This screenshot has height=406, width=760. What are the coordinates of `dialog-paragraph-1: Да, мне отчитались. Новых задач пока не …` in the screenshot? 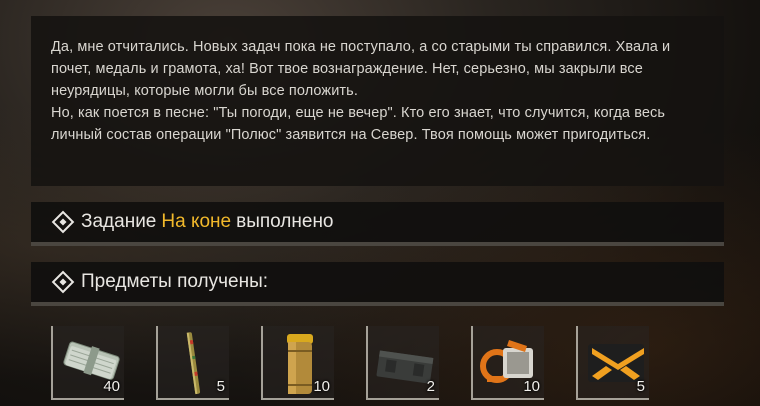 It's located at (361, 69).